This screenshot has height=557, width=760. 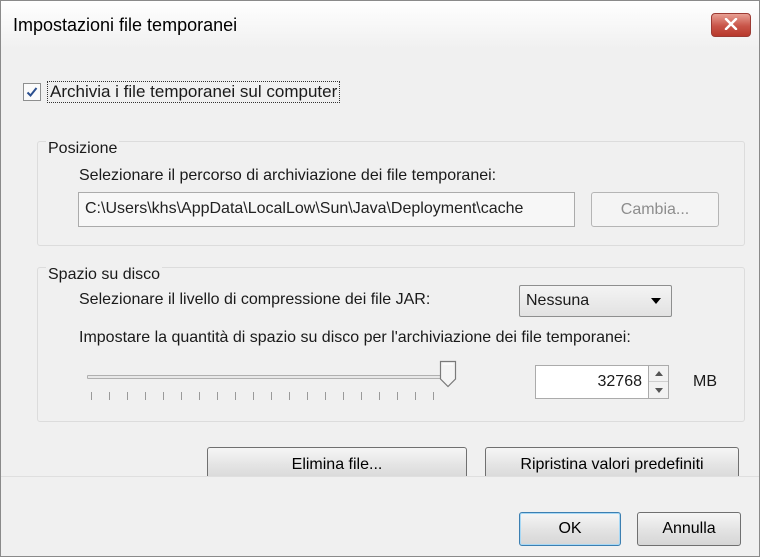 What do you see at coordinates (558, 300) in the screenshot?
I see `compression-selected-value: Nessuna` at bounding box center [558, 300].